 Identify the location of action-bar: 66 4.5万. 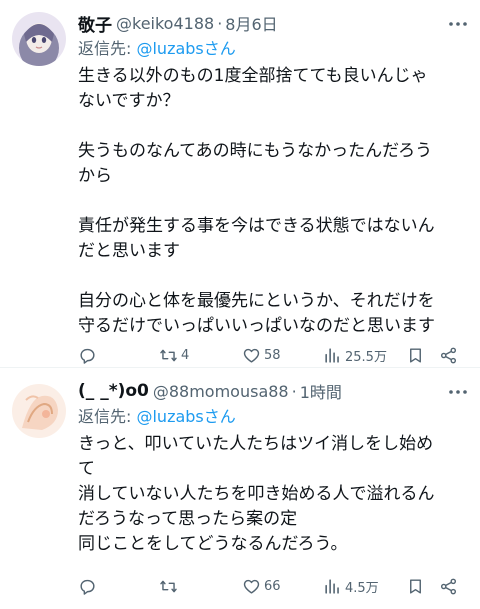
(272, 586).